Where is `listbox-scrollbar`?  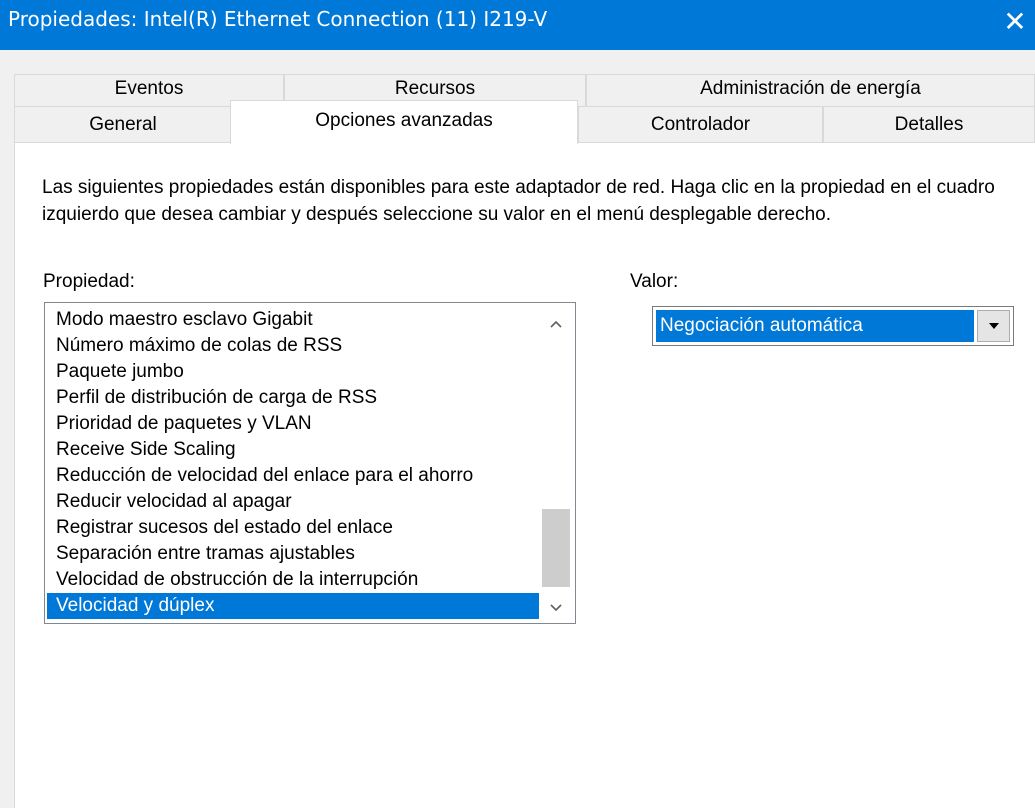
listbox-scrollbar is located at coordinates (556, 463).